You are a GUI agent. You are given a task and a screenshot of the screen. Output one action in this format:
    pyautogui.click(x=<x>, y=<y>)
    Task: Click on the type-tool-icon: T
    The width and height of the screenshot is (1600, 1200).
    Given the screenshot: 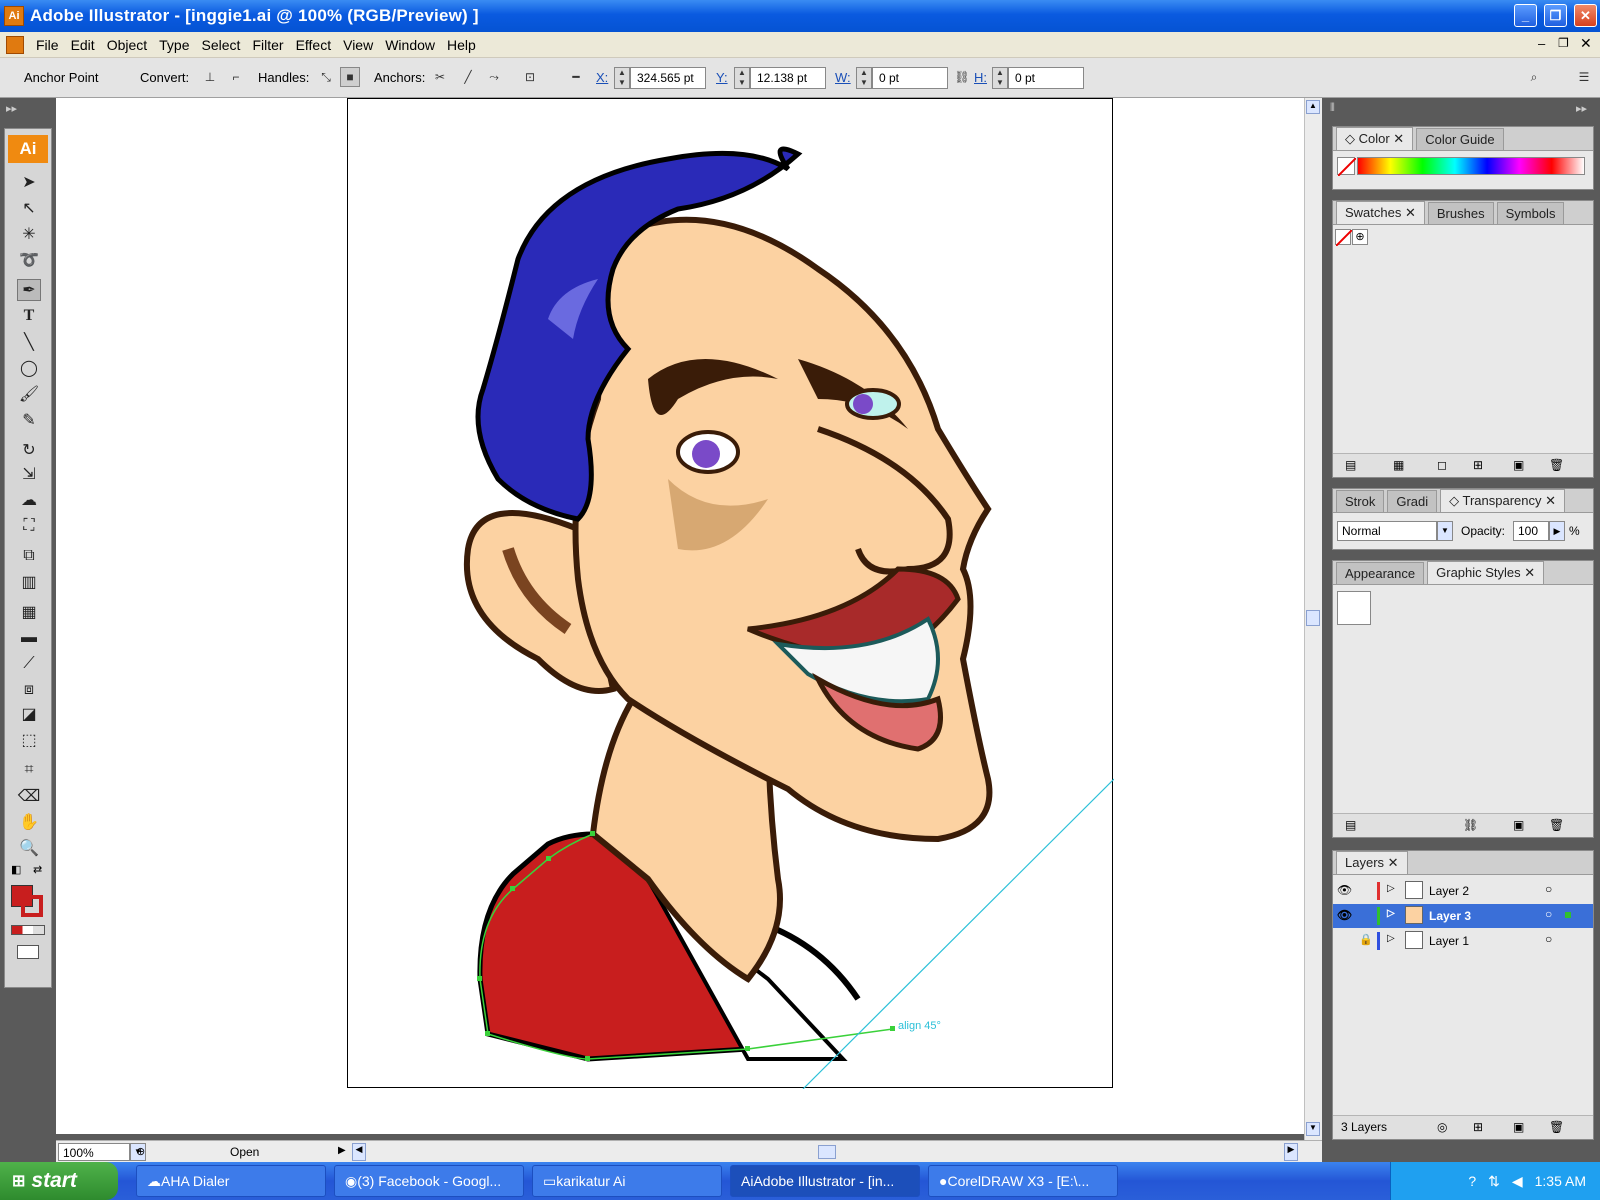 What is the action you would take?
    pyautogui.click(x=29, y=316)
    